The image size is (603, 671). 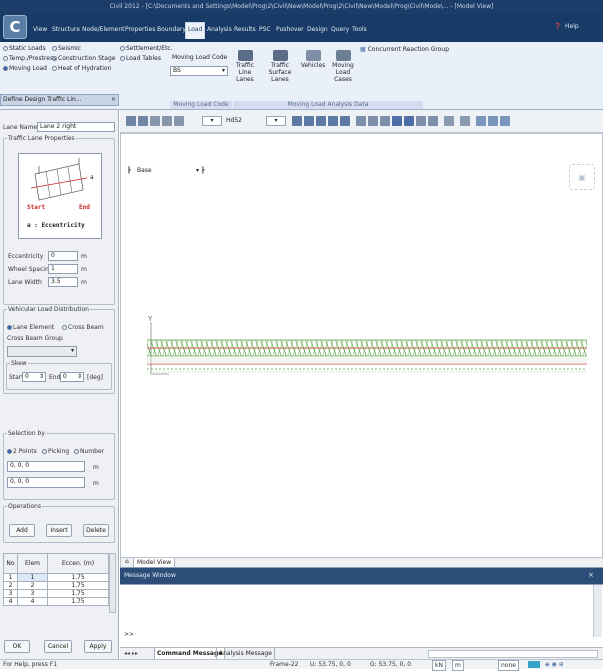 What do you see at coordinates (199, 71) in the screenshot?
I see `moving-load-code-select: BS ▾` at bounding box center [199, 71].